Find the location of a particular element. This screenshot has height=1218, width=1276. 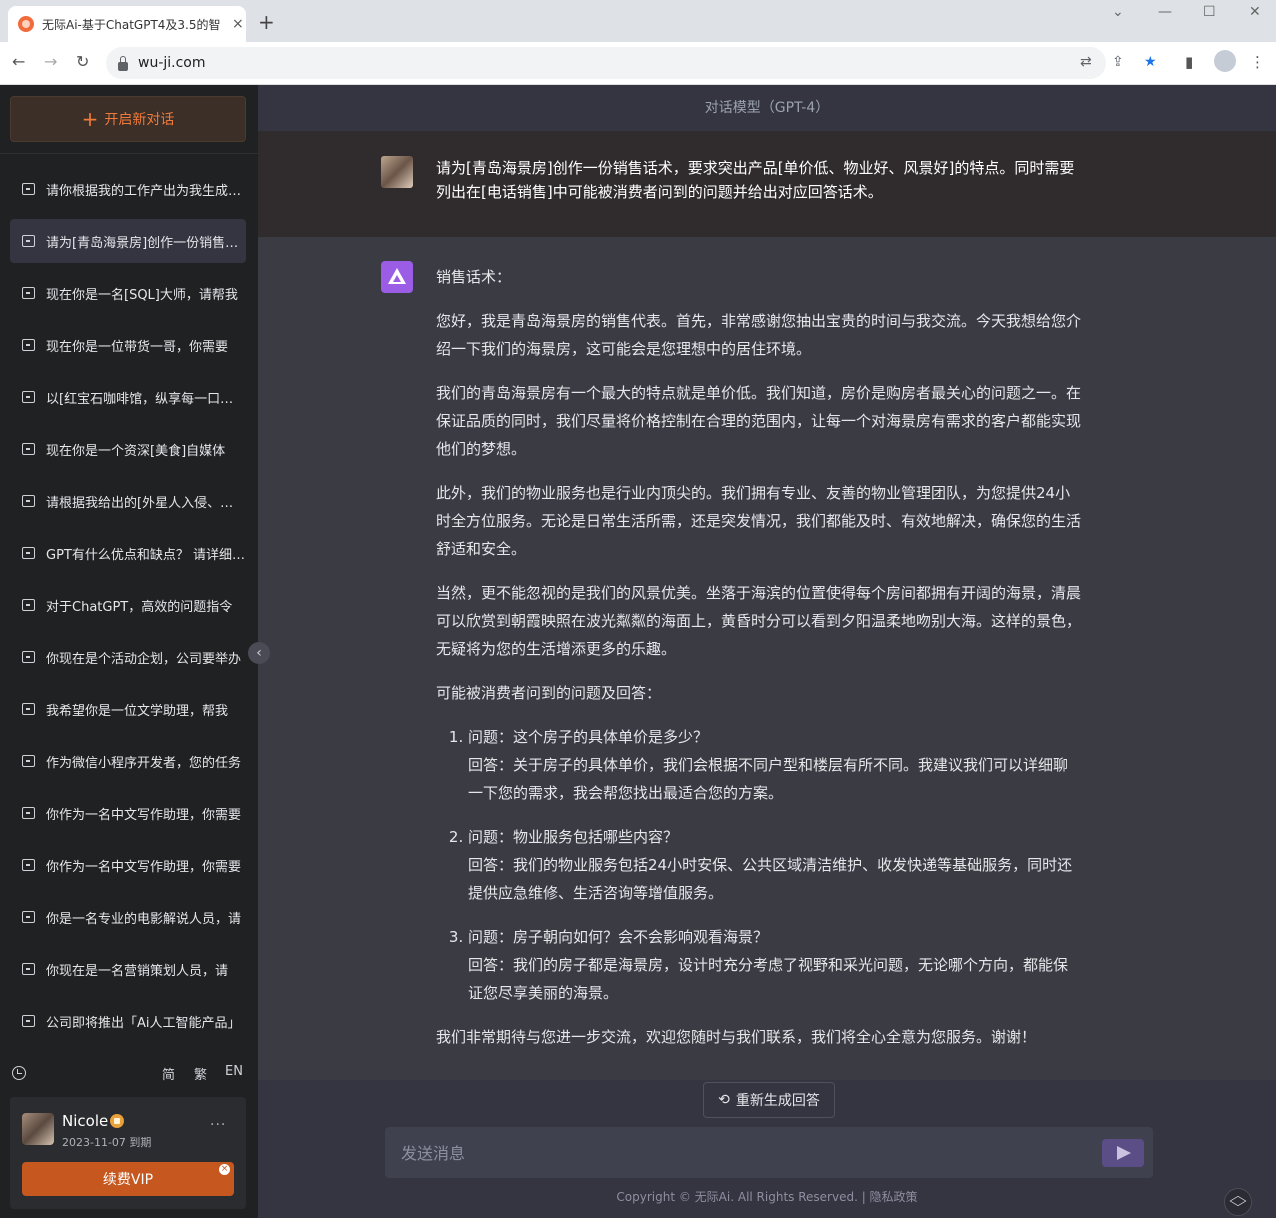

lang-english-button: EN is located at coordinates (234, 1071).